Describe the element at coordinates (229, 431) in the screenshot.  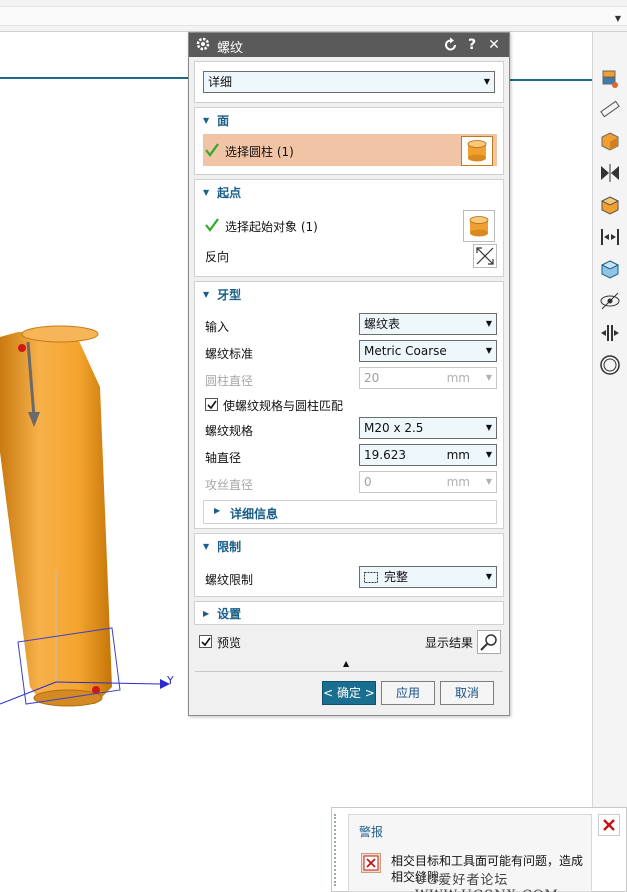
I see `thread-spec-label: 螺纹规格` at that location.